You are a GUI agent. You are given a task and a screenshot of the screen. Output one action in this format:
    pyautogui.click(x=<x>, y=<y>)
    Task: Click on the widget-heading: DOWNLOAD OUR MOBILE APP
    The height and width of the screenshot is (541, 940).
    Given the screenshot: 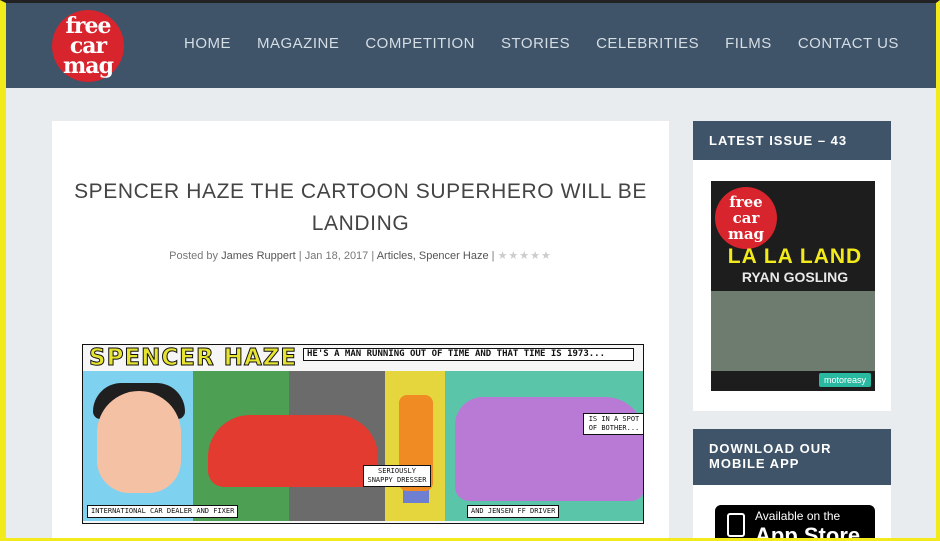 What is the action you would take?
    pyautogui.click(x=792, y=457)
    